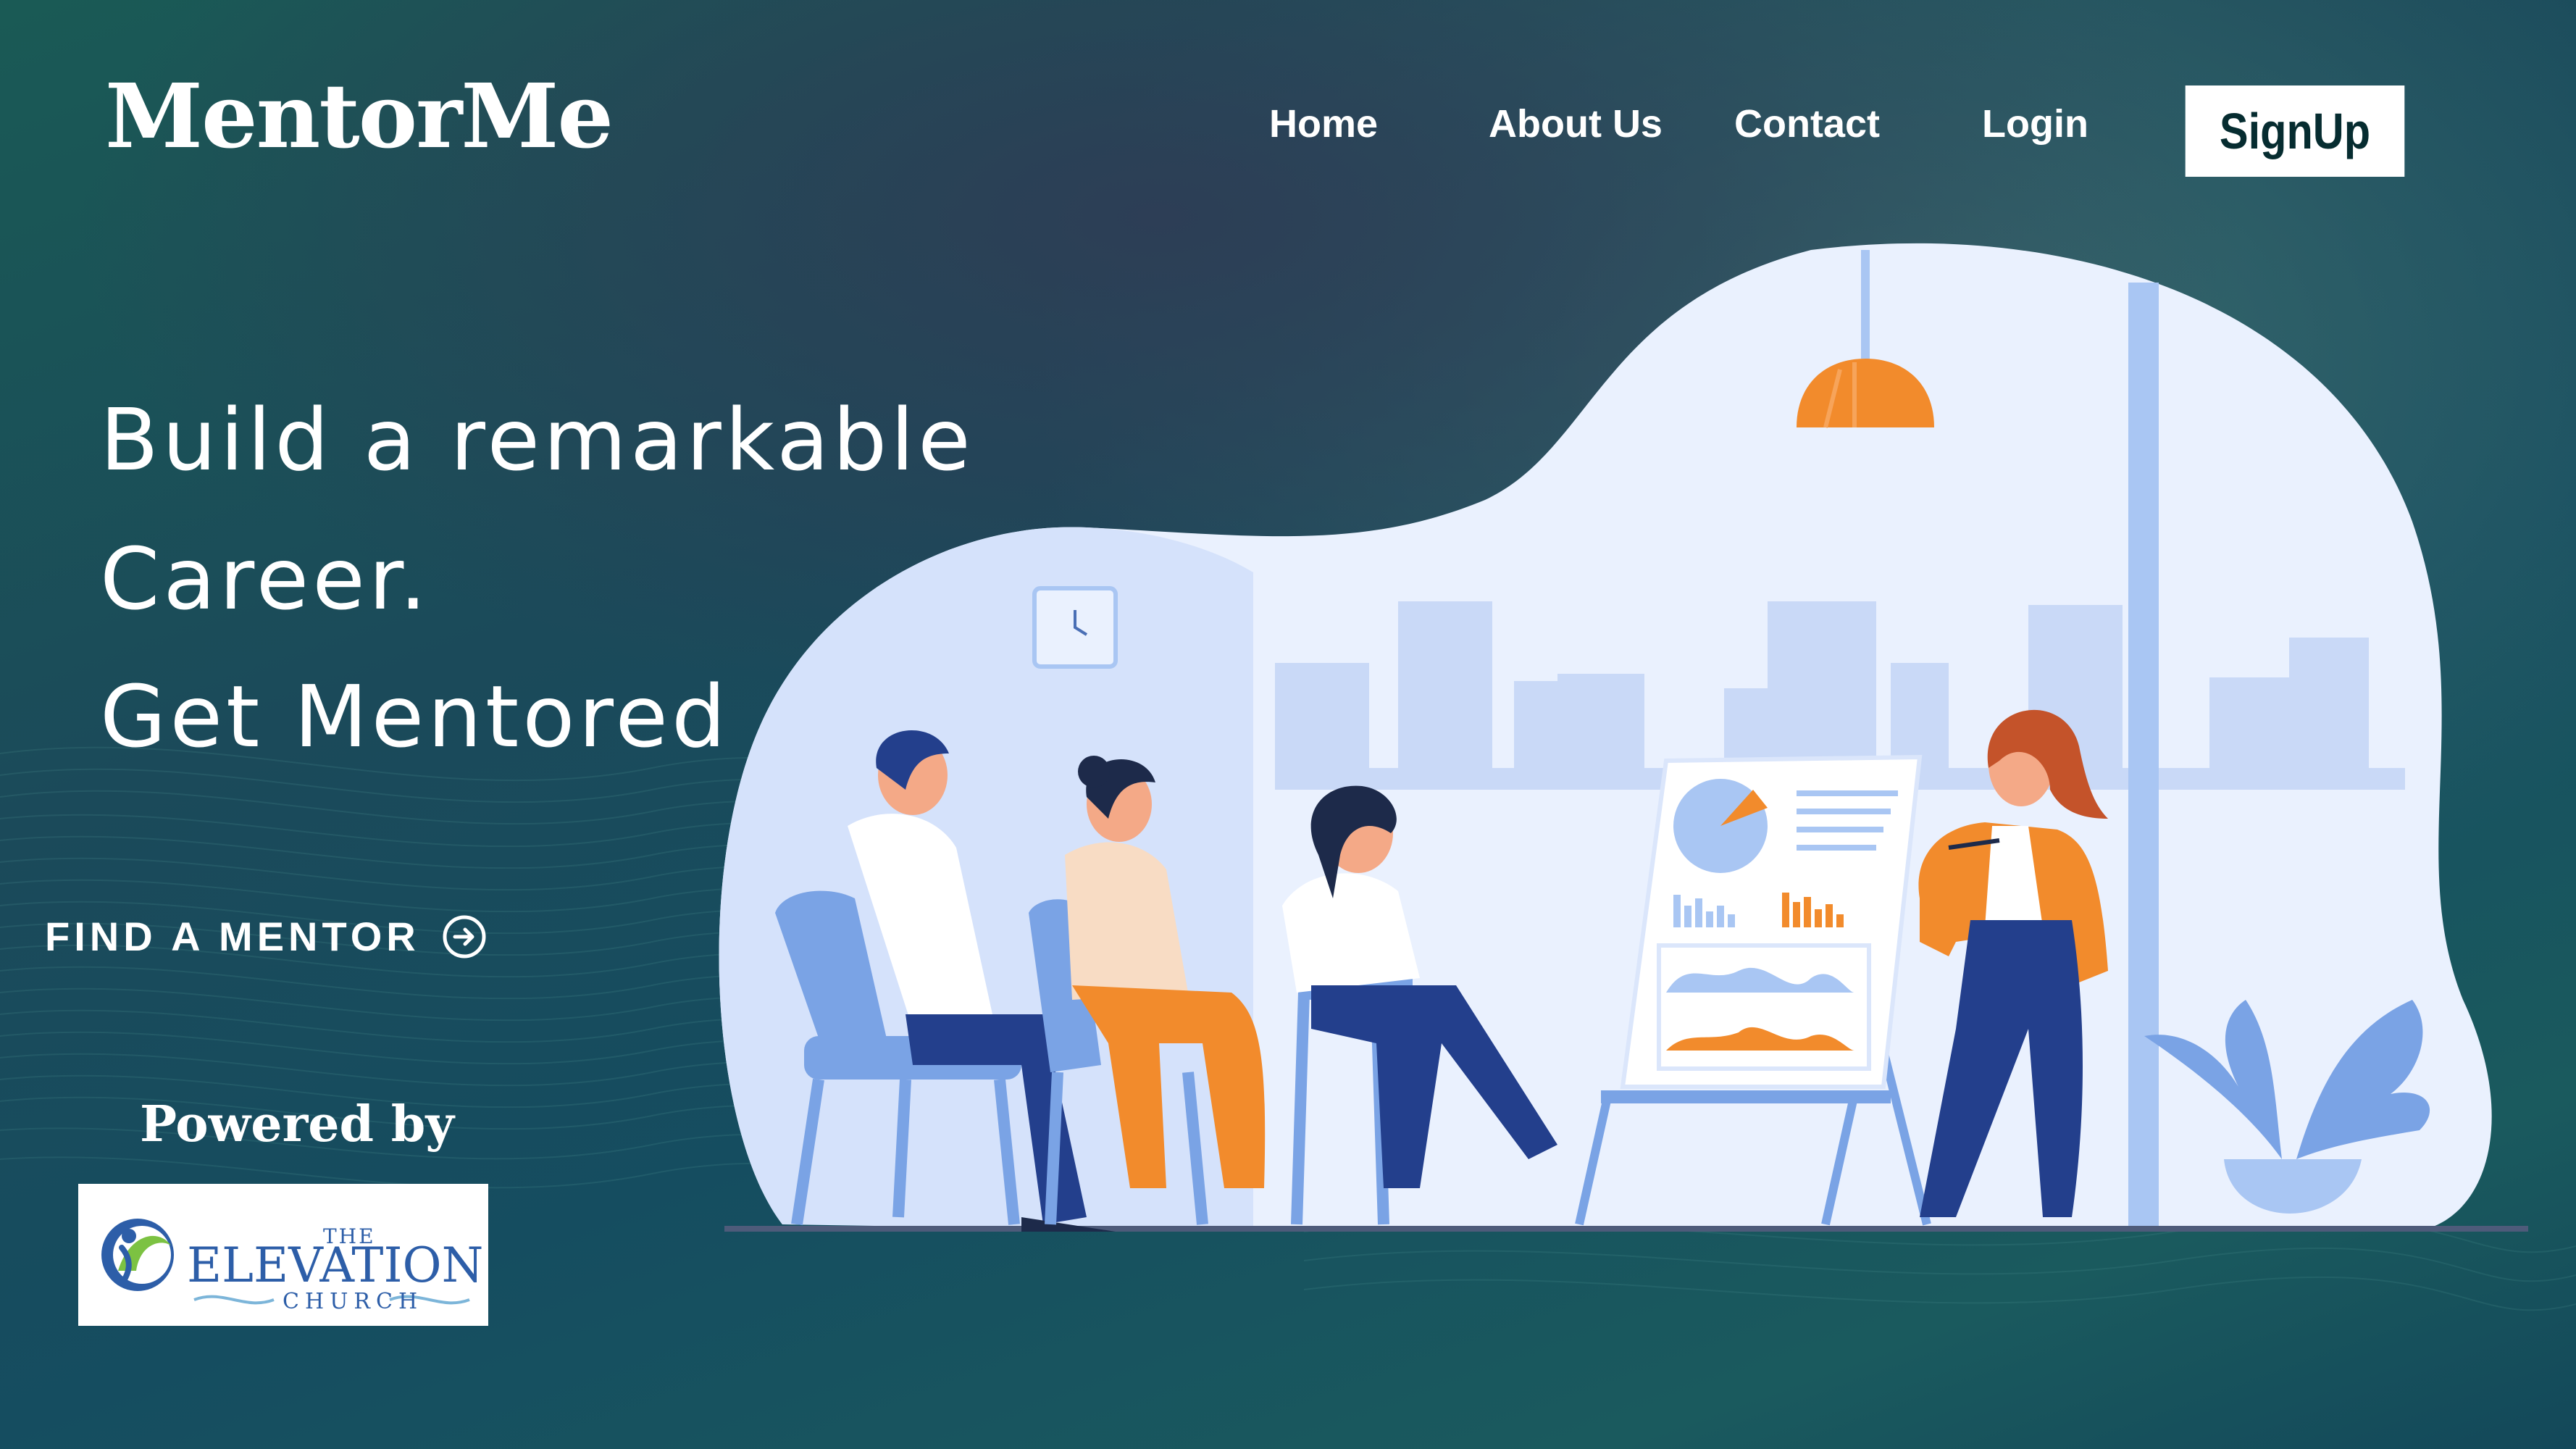 Image resolution: width=2576 pixels, height=1449 pixels. Describe the element at coordinates (1576, 124) in the screenshot. I see `nav-about-us: About Us` at that location.